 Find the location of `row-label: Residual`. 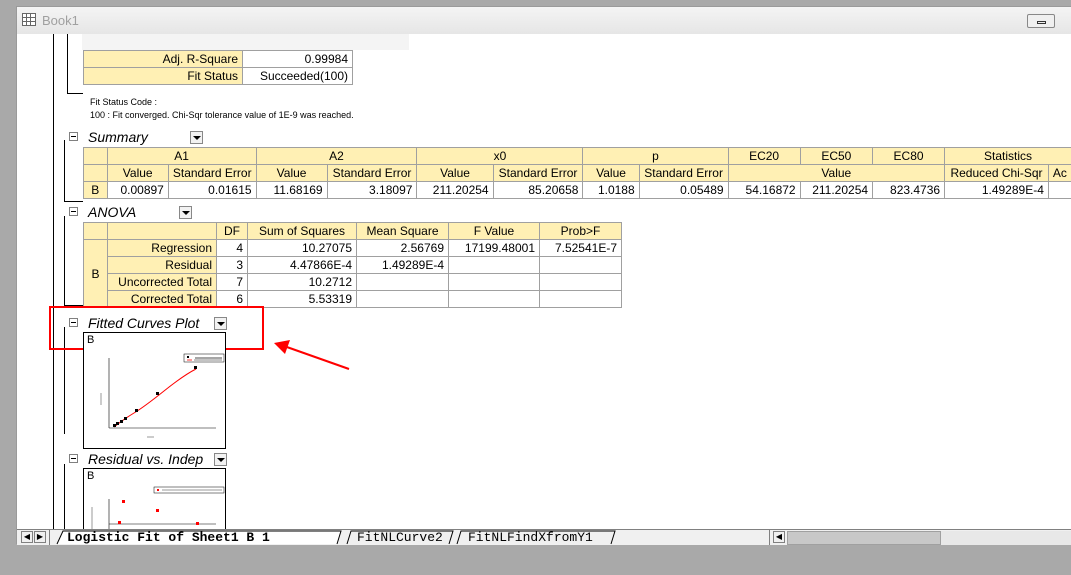

row-label: Residual is located at coordinates (162, 265).